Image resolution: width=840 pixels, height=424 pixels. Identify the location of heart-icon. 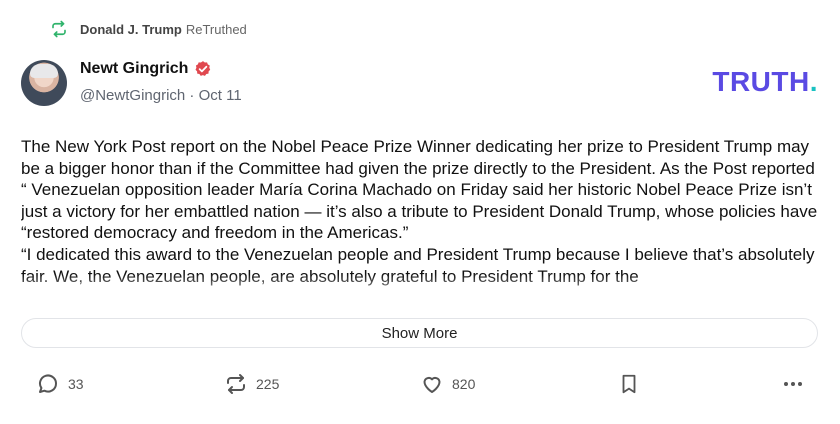
(432, 384).